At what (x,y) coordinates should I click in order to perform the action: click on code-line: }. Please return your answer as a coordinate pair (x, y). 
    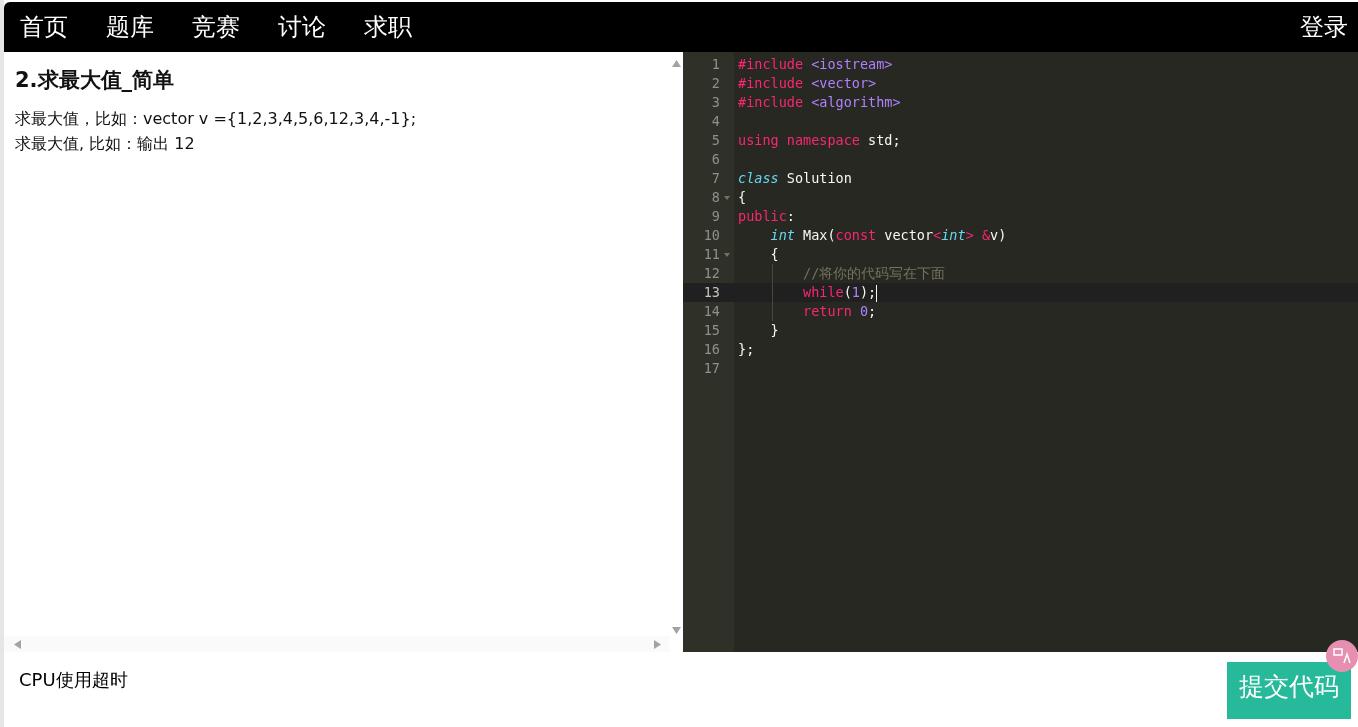
    Looking at the image, I should click on (774, 330).